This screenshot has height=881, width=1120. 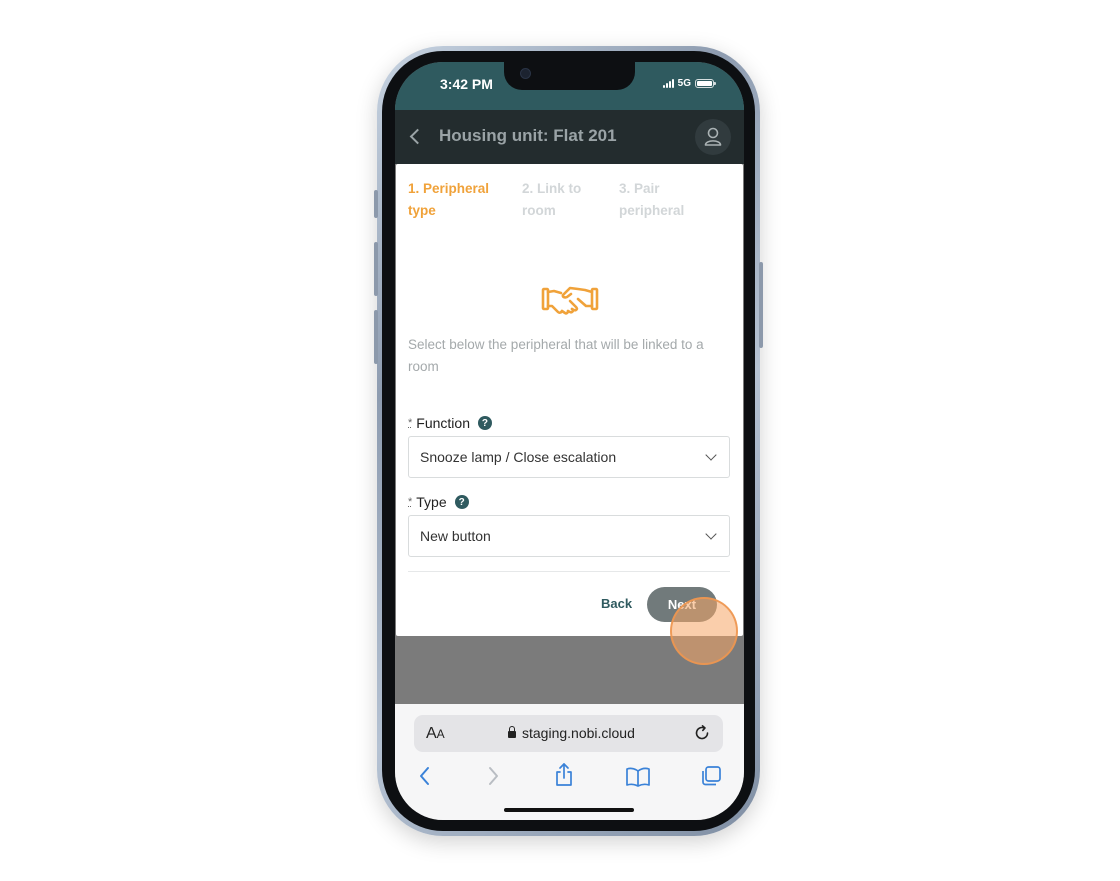 What do you see at coordinates (704, 631) in the screenshot?
I see `click-highlight` at bounding box center [704, 631].